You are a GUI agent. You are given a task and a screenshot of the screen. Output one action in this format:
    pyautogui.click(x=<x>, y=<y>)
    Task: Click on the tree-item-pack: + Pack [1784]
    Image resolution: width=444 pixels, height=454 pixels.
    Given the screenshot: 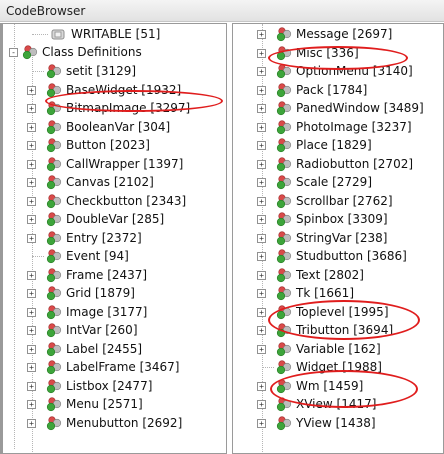 What is the action you would take?
    pyautogui.click(x=338, y=90)
    